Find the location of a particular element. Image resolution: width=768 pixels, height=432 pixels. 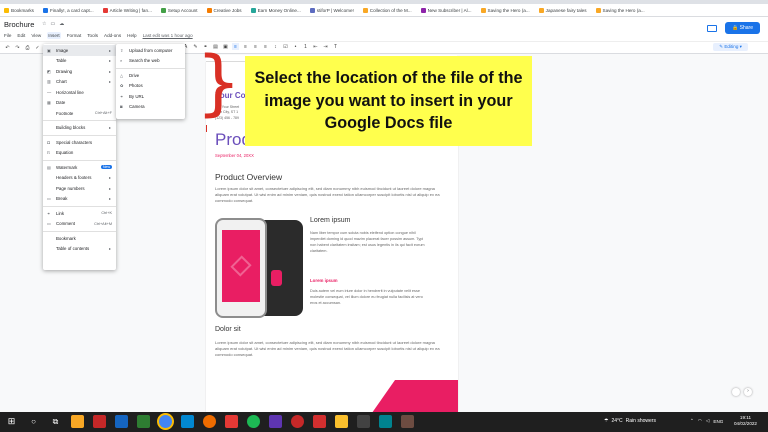

file-explorer-icon is located at coordinates (77, 421).